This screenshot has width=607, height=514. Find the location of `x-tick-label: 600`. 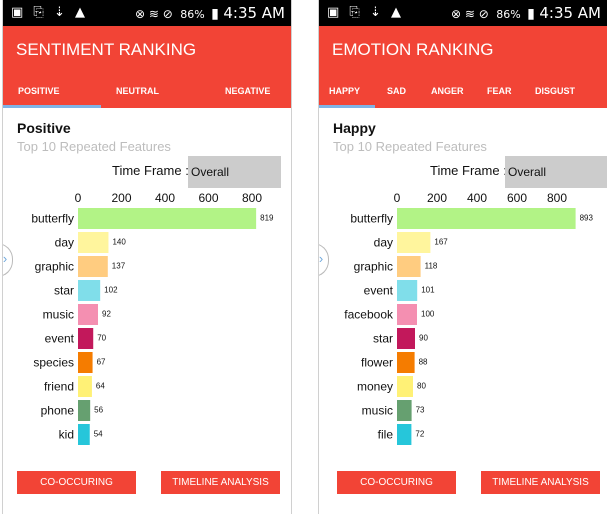

x-tick-label: 600 is located at coordinates (517, 198).